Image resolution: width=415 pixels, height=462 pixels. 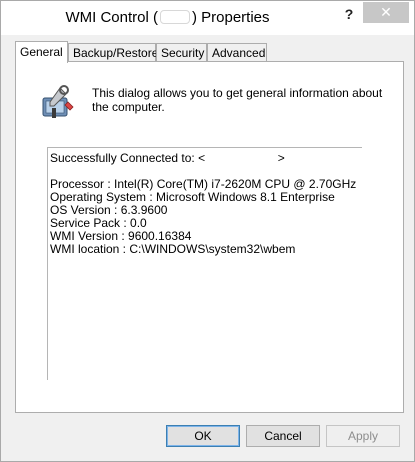 What do you see at coordinates (363, 436) in the screenshot?
I see `apply-button: Apply` at bounding box center [363, 436].